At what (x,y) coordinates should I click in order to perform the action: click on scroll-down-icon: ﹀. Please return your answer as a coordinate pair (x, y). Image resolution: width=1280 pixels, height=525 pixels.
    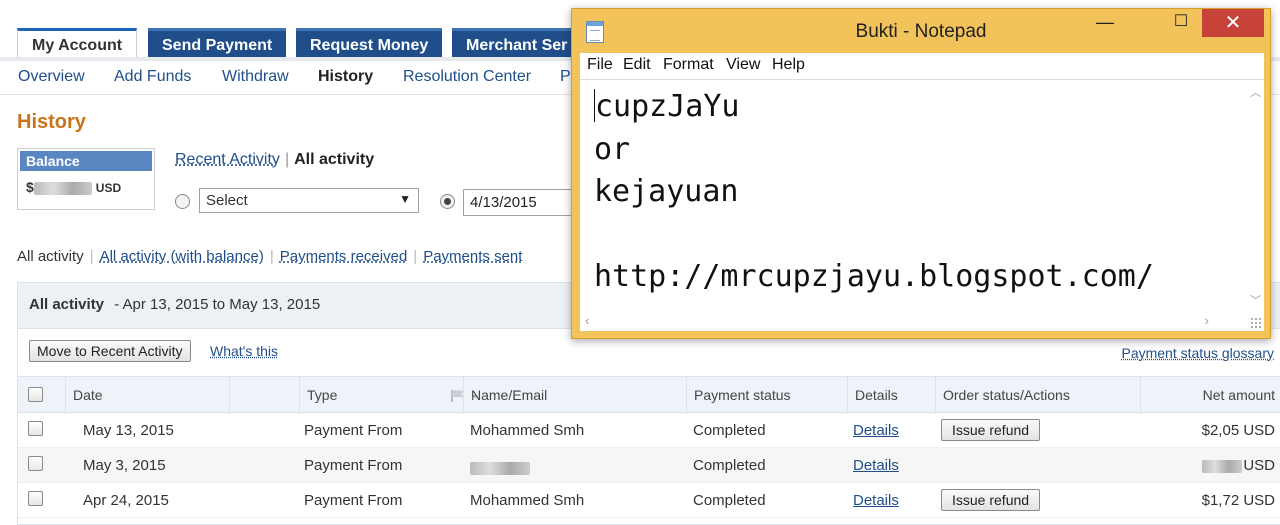
    Looking at the image, I should click on (1255, 300).